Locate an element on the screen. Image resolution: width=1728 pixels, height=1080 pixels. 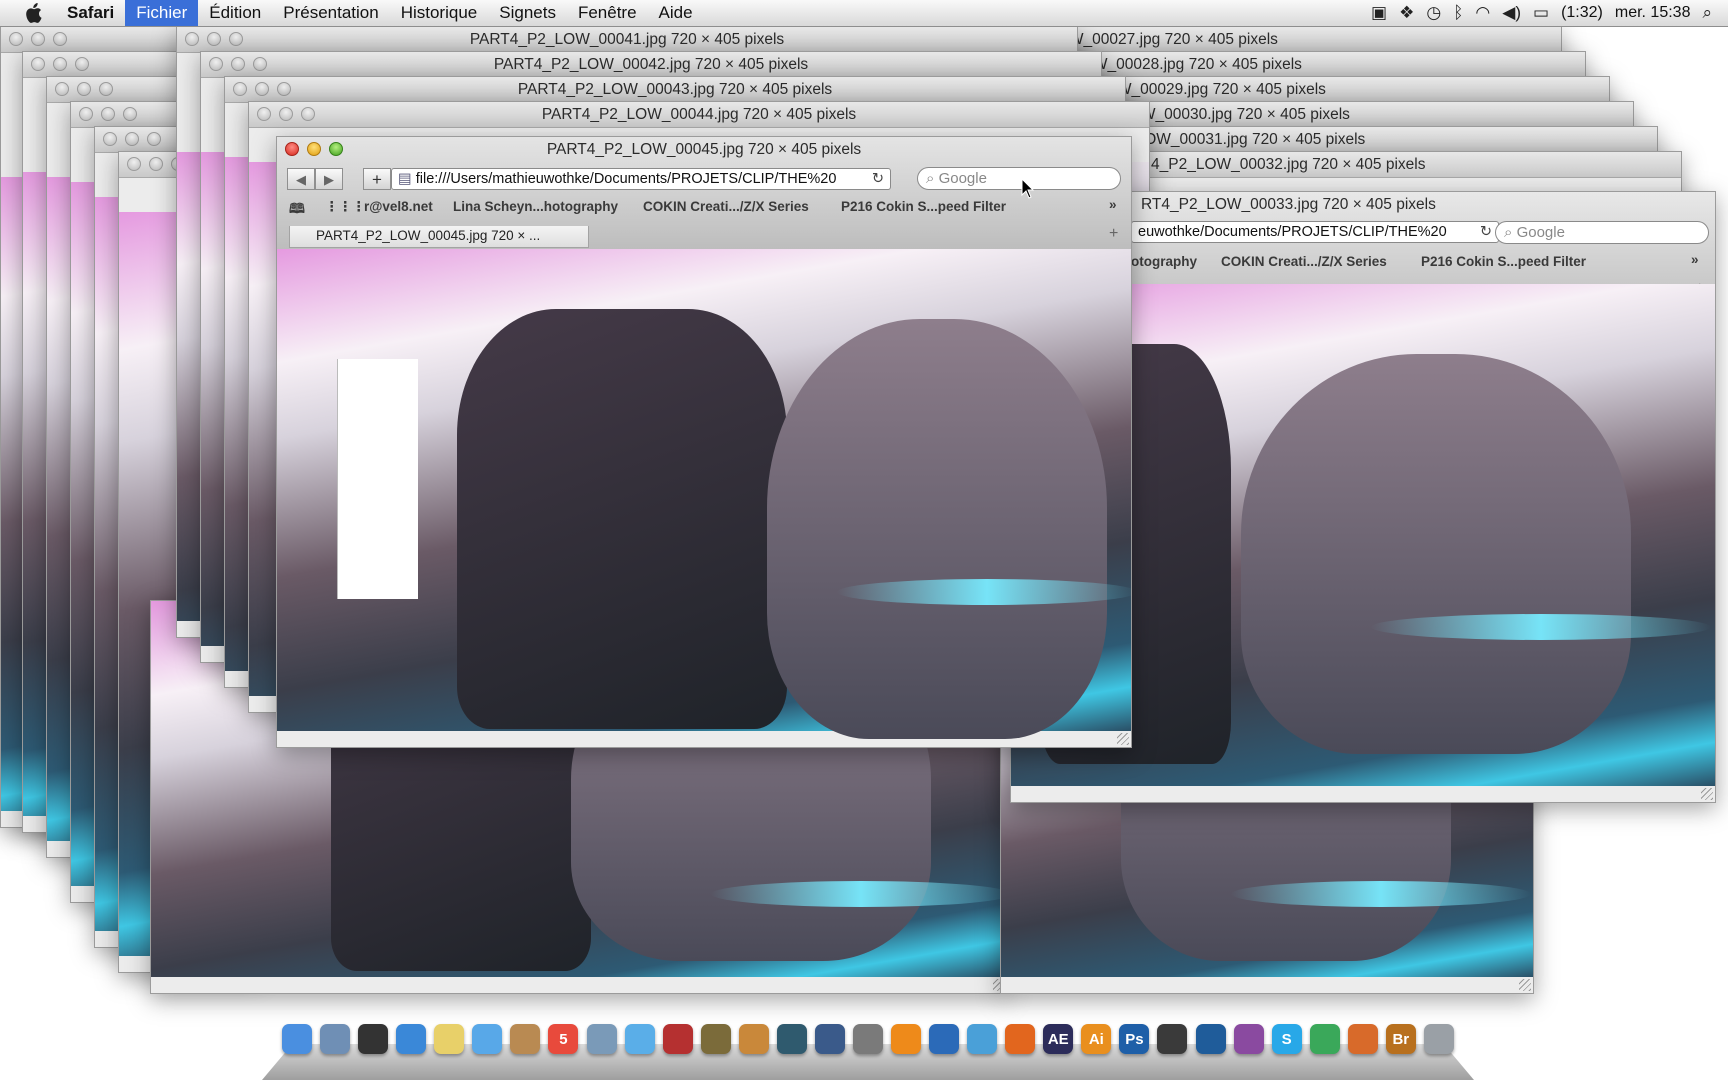
safari-icon is located at coordinates (411, 1039).